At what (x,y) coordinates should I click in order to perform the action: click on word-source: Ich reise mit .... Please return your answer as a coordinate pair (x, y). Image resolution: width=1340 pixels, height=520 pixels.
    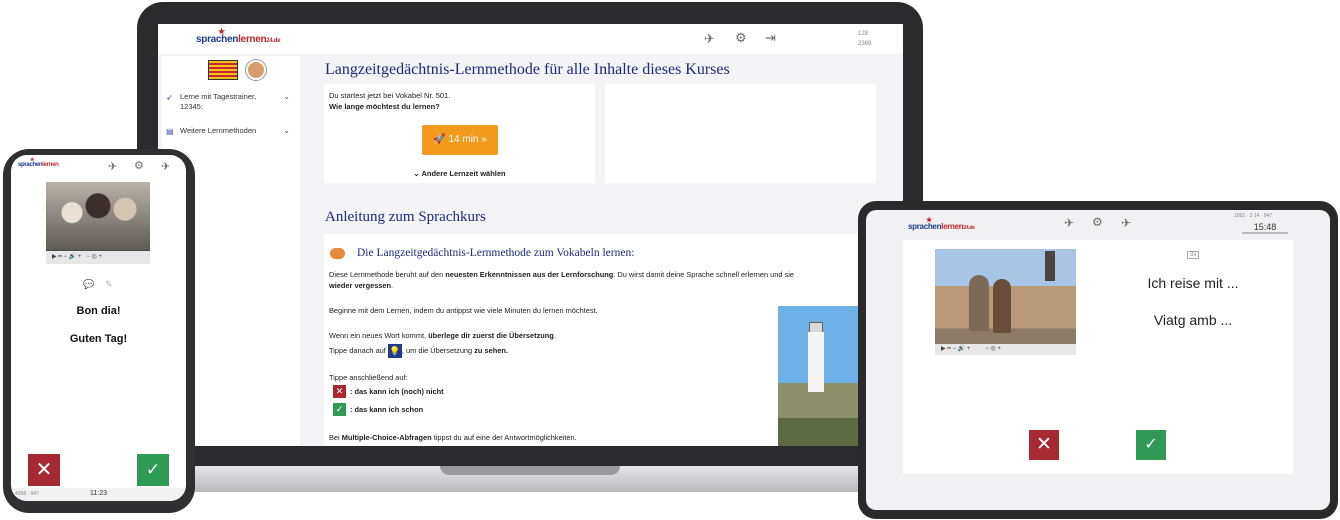
    Looking at the image, I should click on (1193, 283).